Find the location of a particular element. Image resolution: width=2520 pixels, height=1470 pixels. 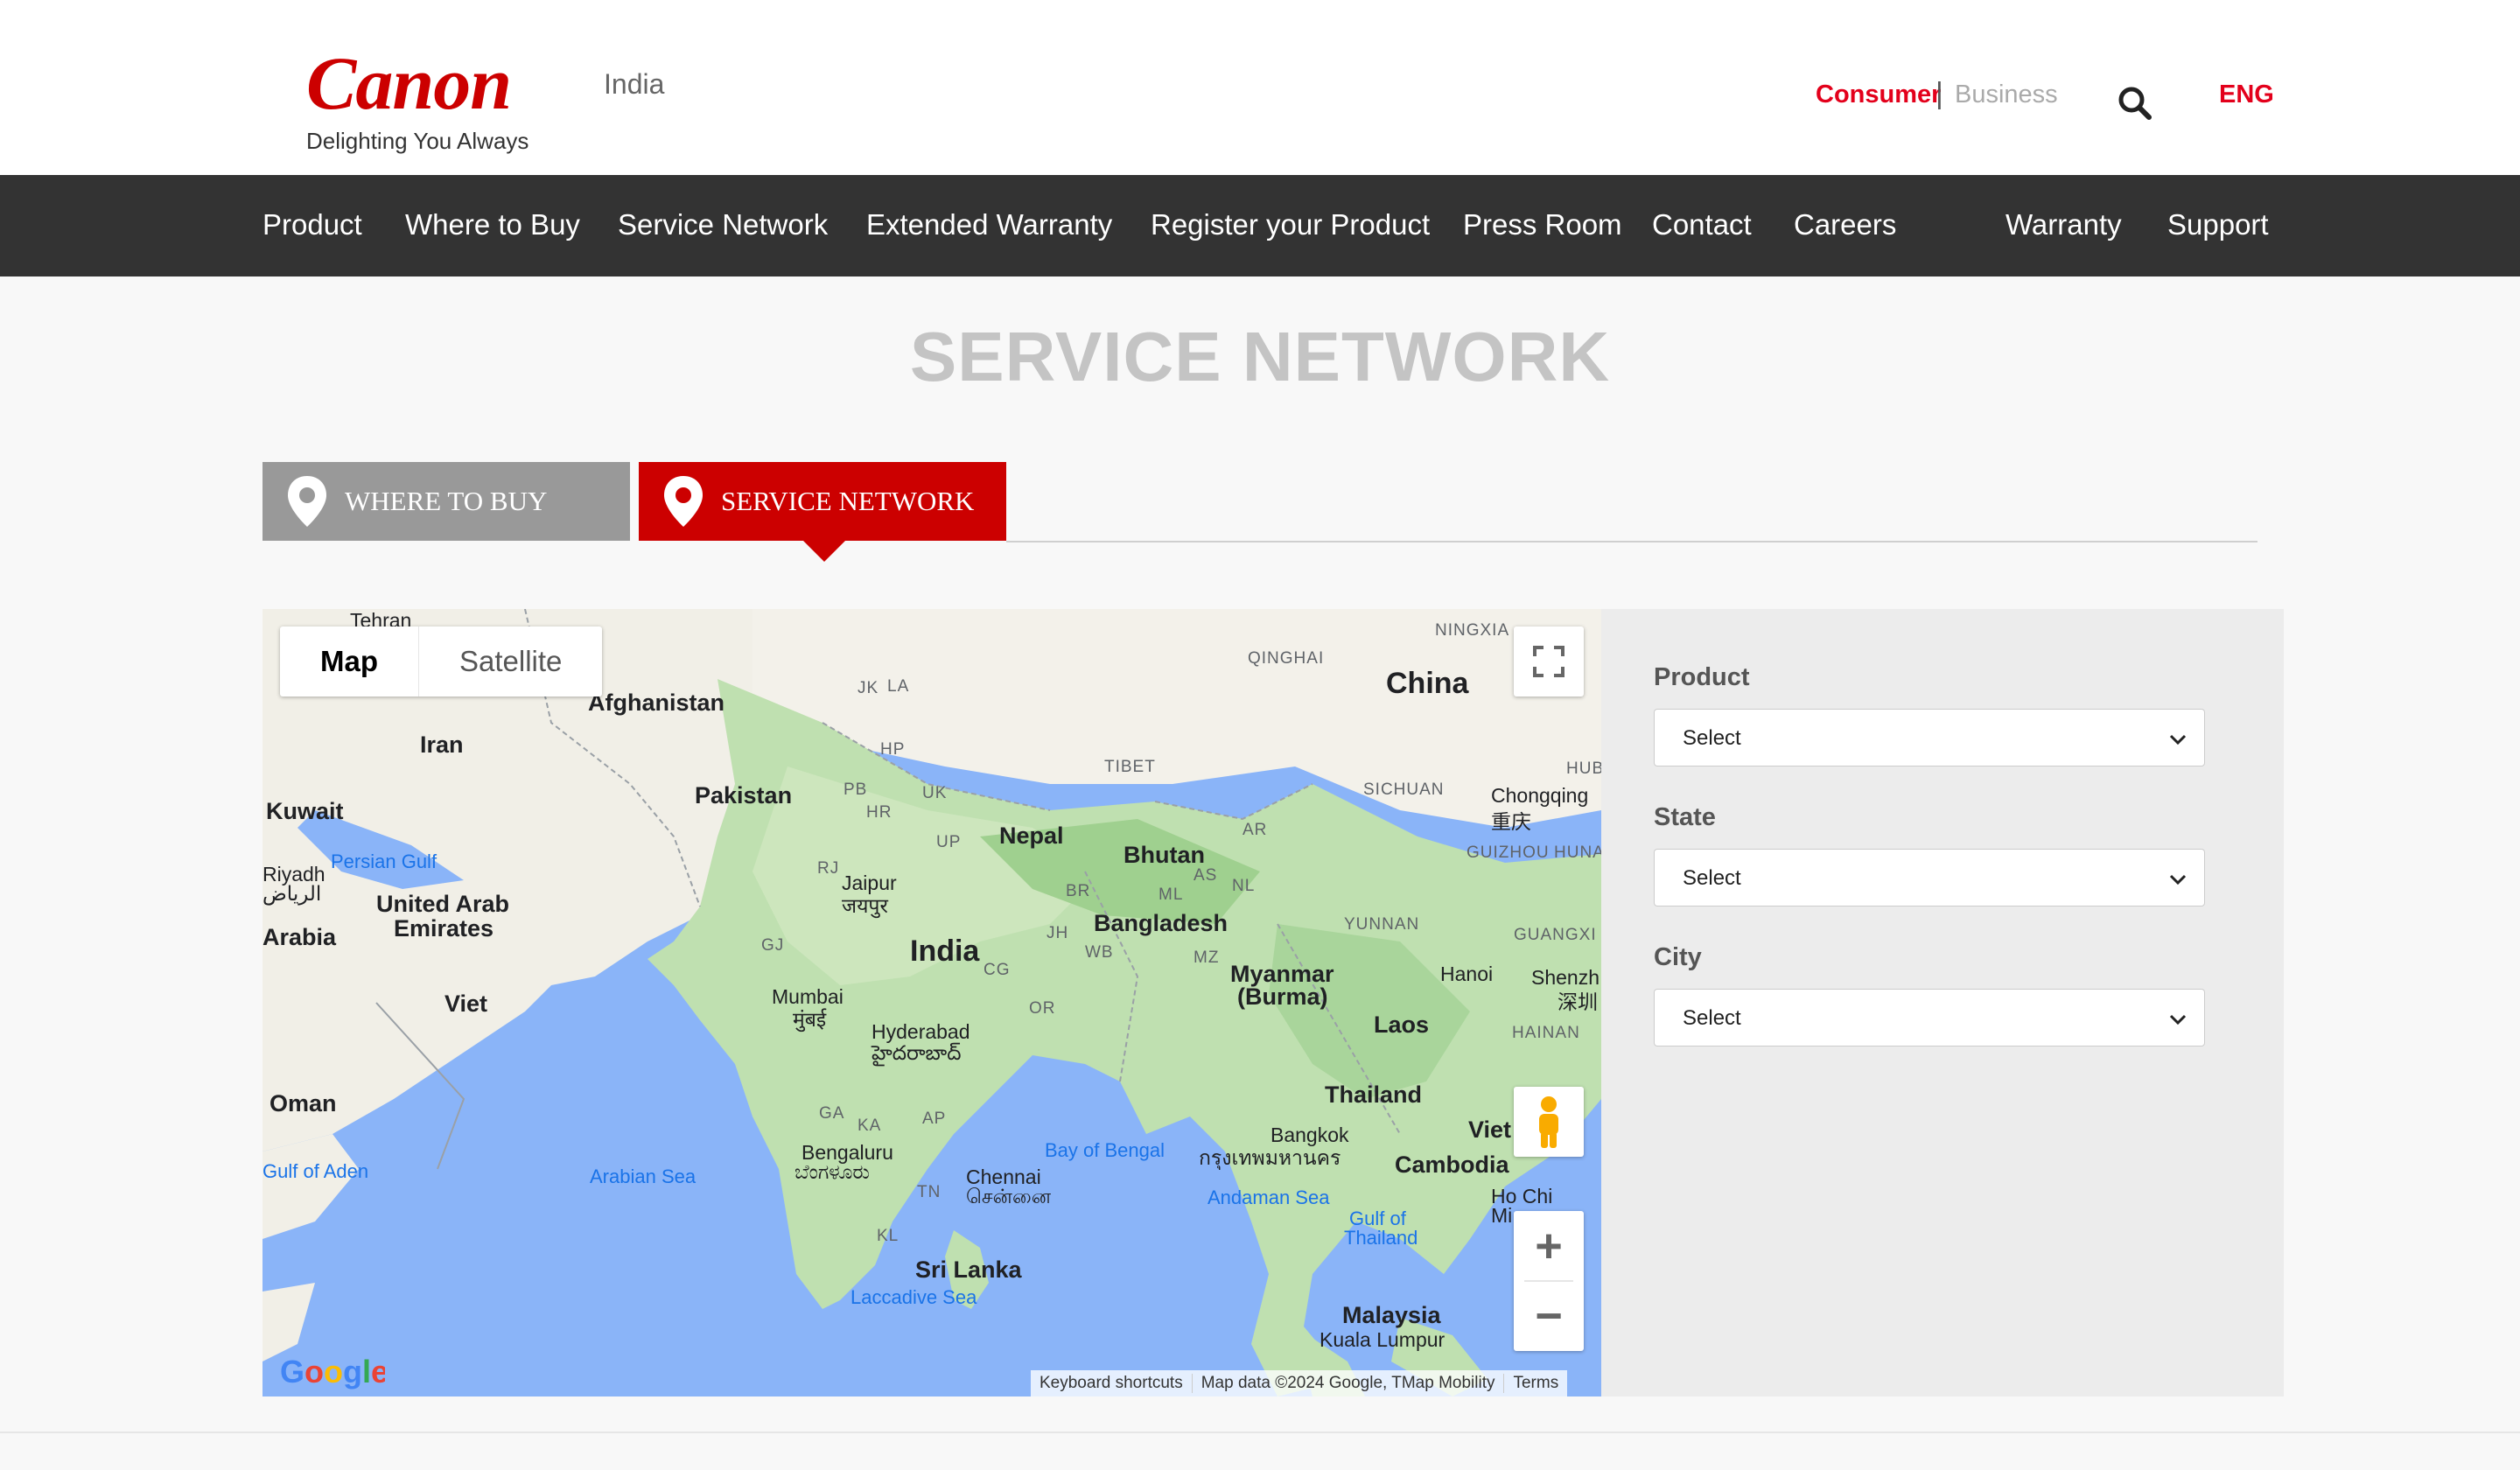

map-label-region: HR is located at coordinates (879, 812).